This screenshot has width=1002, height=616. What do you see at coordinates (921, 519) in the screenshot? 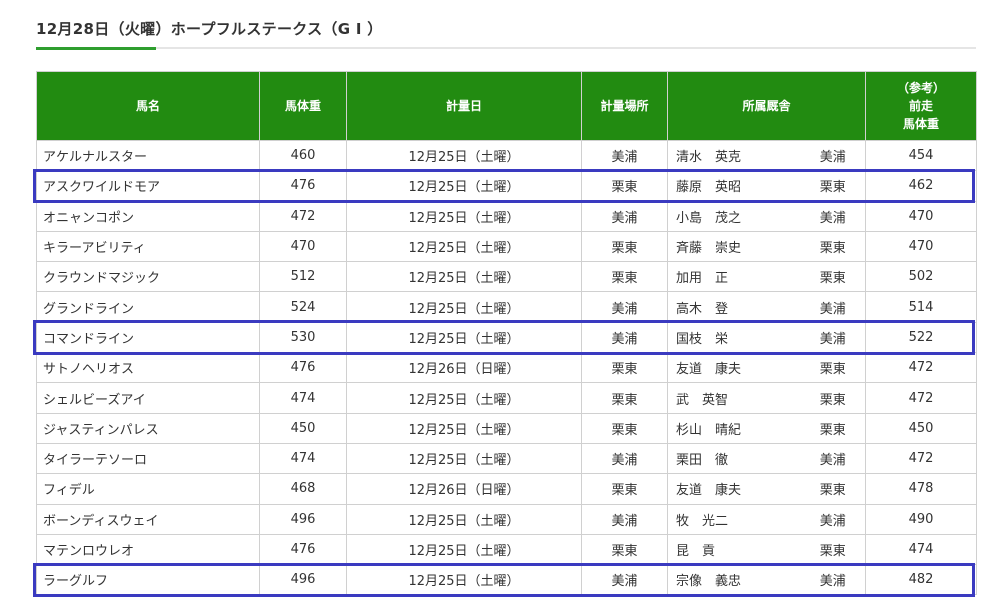
I see `previous-weight-cell: 490` at bounding box center [921, 519].